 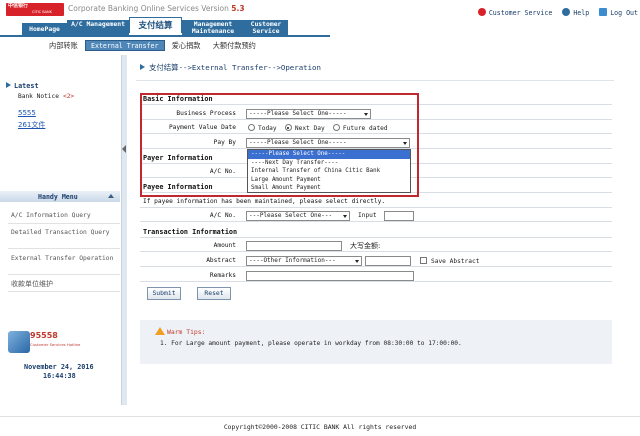 I want to click on bank-notice-label: Bank Notice, so click(x=38, y=96).